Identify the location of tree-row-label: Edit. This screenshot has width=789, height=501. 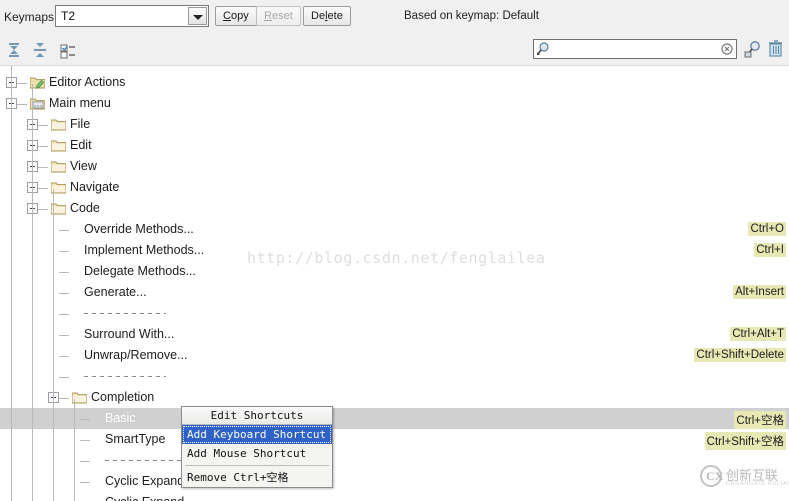
(81, 145).